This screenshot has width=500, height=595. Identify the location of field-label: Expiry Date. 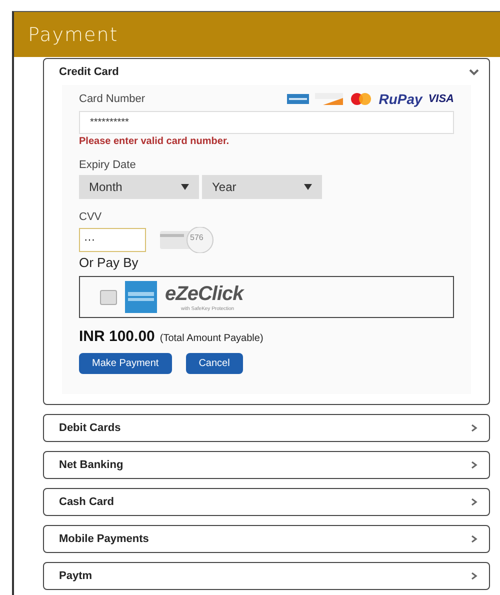
(108, 165).